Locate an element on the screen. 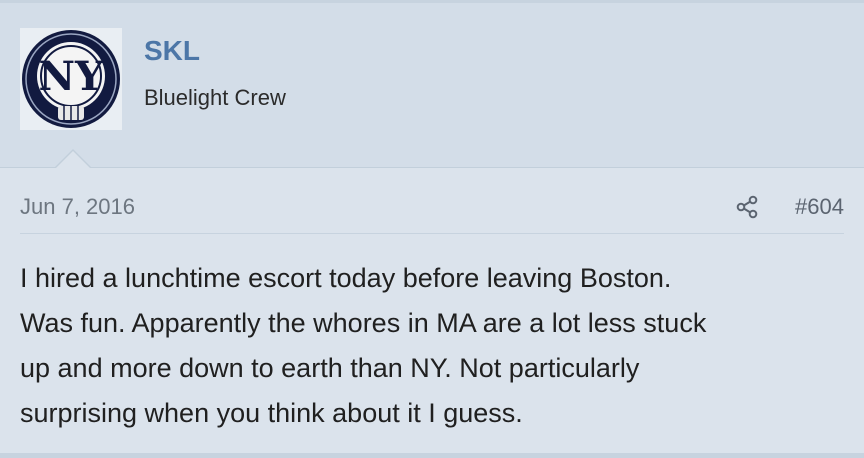  avatar: NY is located at coordinates (71, 79).